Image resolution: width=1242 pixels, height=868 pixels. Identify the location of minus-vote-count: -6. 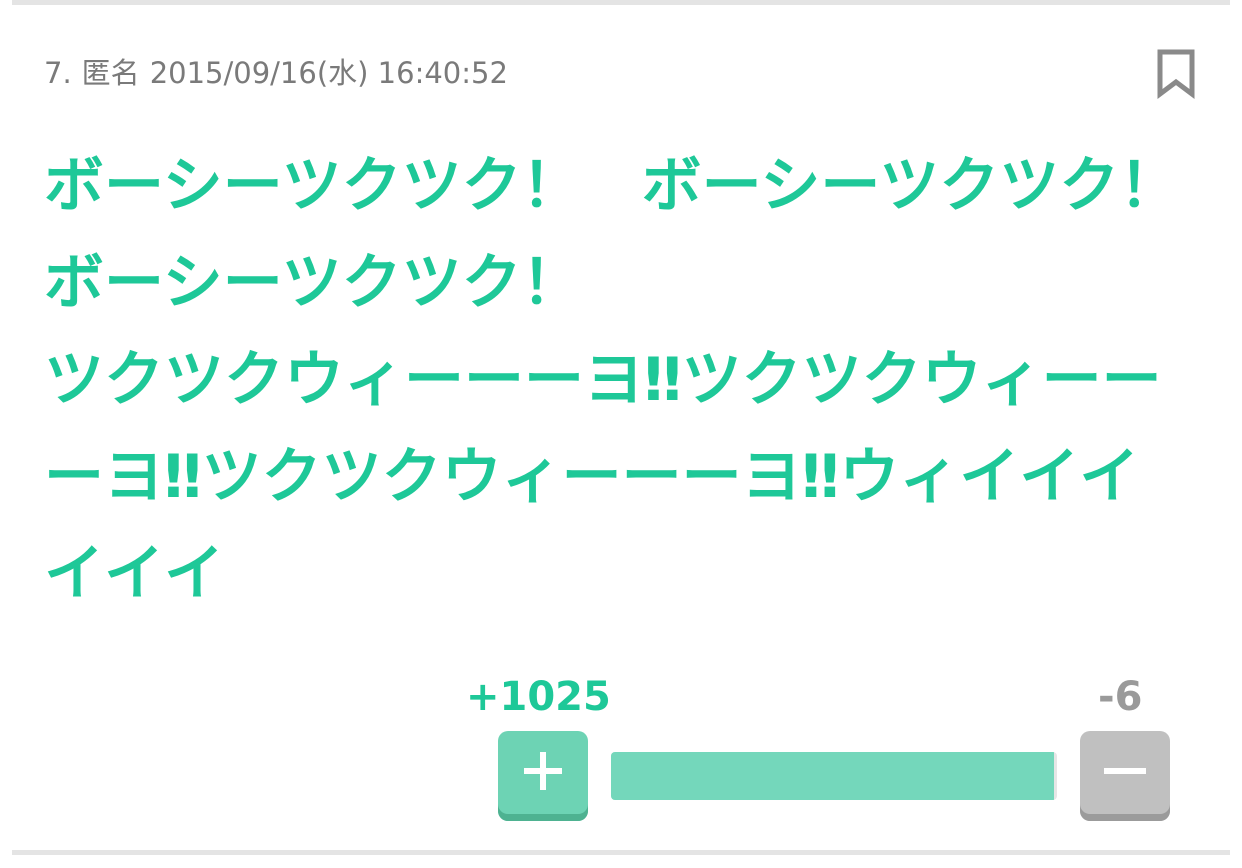
(1120, 697).